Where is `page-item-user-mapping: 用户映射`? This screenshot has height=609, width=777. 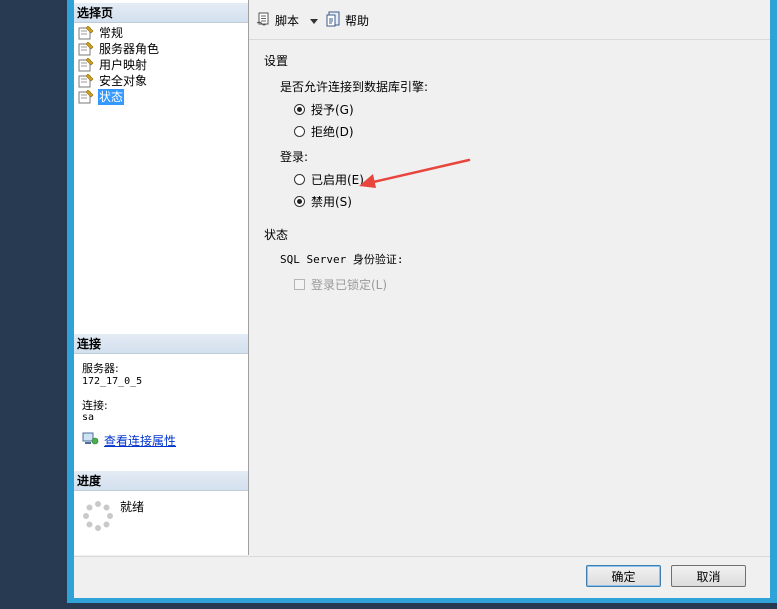 page-item-user-mapping: 用户映射 is located at coordinates (113, 65).